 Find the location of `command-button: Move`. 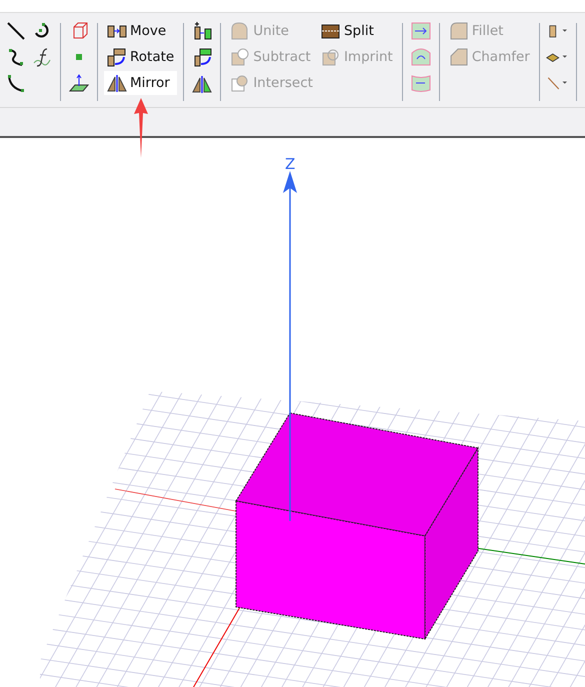

command-button: Move is located at coordinates (141, 31).